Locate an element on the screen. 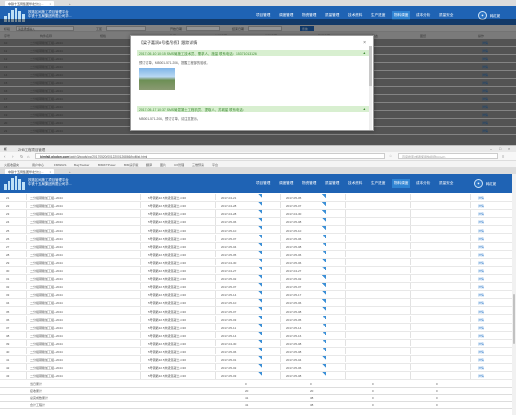  menu-icon: ≡ is located at coordinates (503, 156).